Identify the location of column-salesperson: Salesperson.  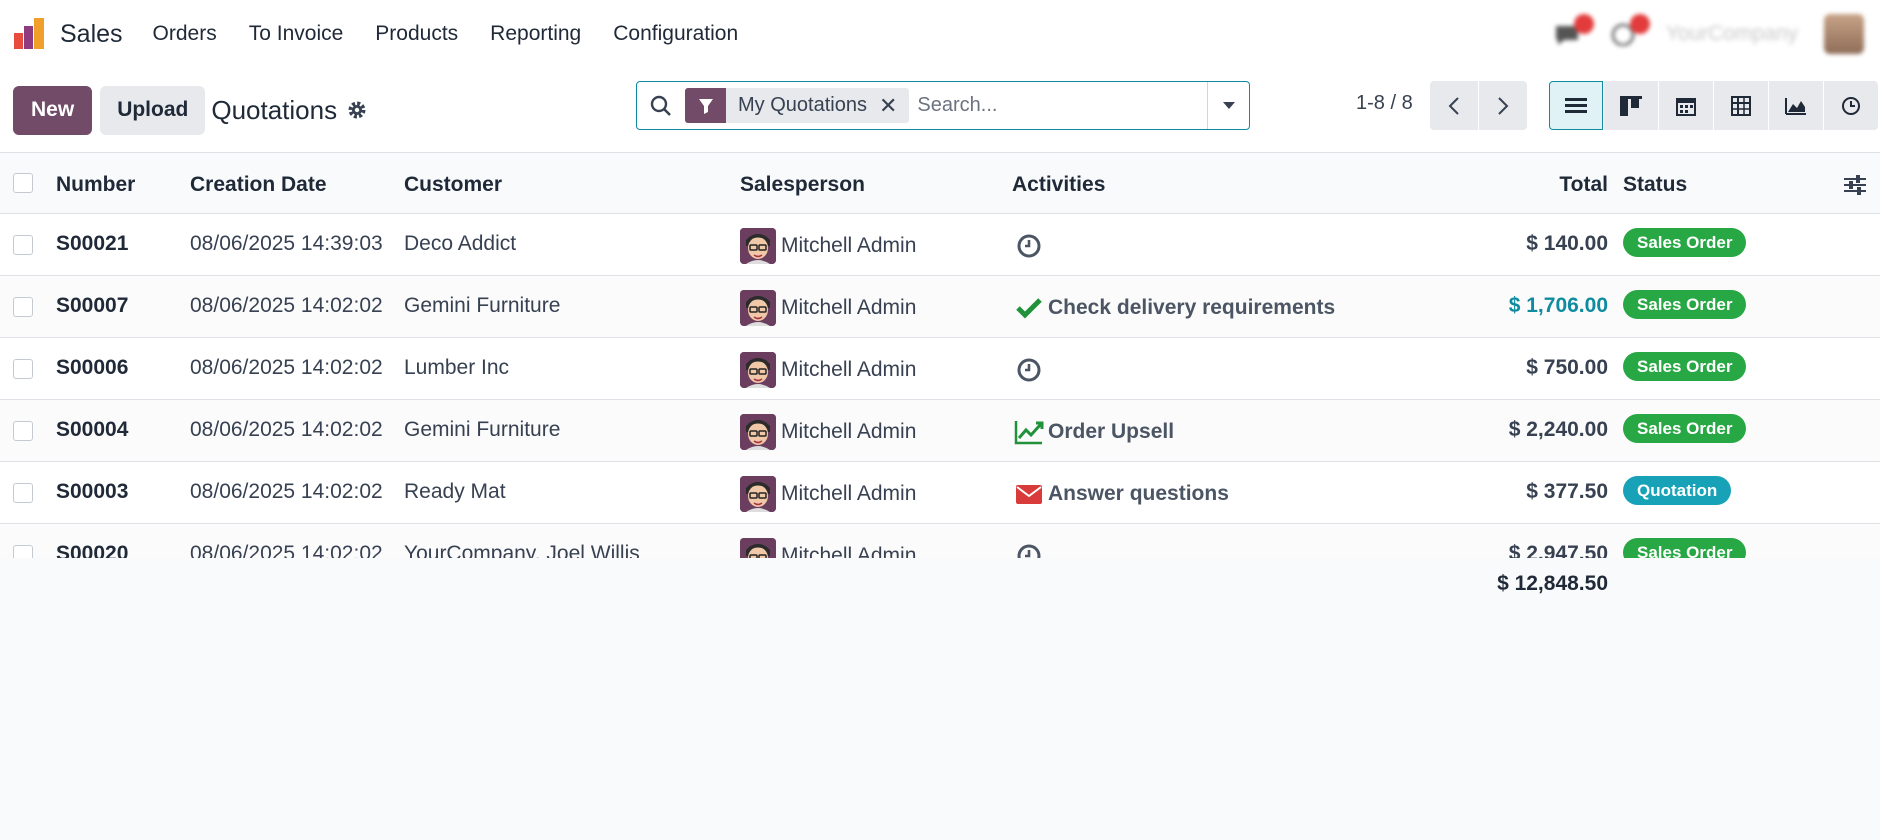
(802, 185).